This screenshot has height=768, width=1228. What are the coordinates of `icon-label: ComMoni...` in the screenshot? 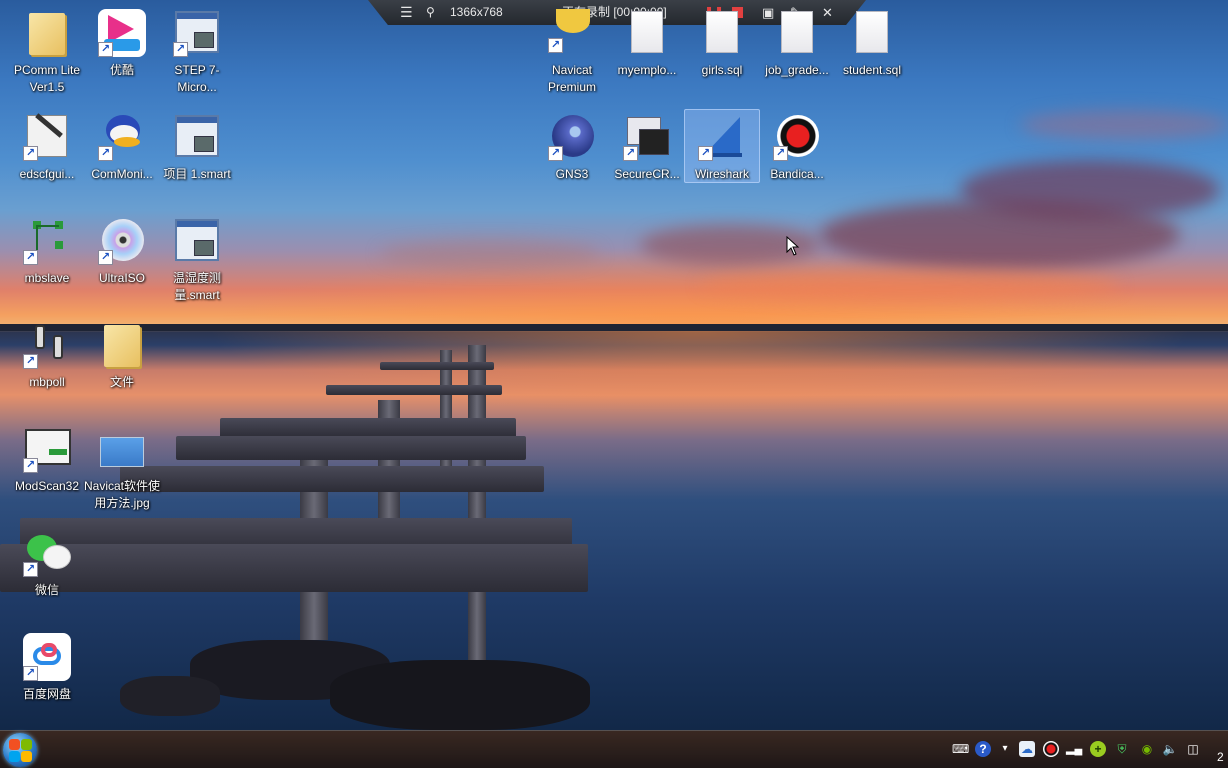 It's located at (122, 174).